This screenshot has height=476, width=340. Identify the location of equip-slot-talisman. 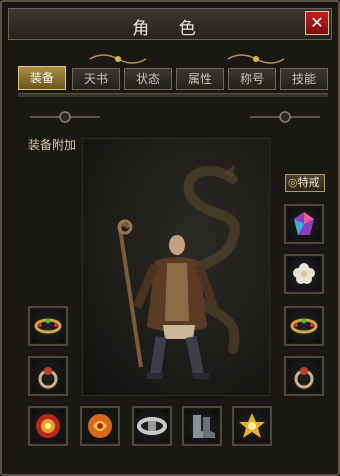
(100, 426).